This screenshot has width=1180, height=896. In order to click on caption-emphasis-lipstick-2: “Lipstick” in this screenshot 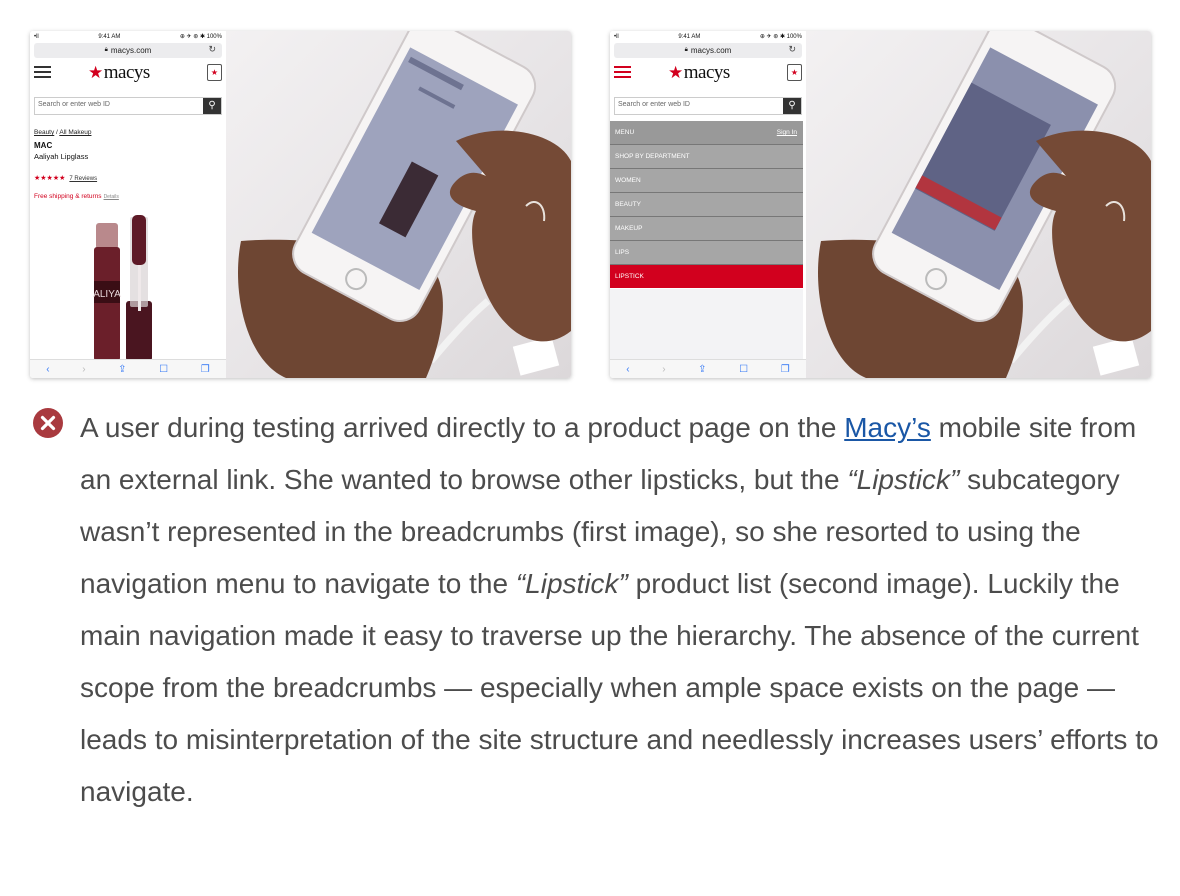, I will do `click(571, 583)`.